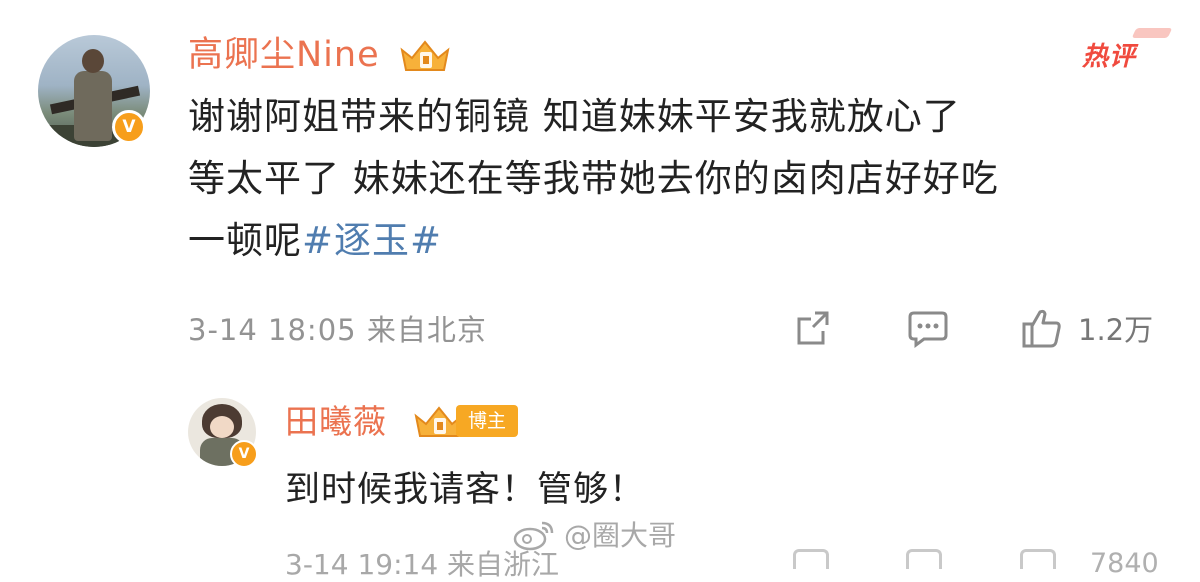 This screenshot has width=1200, height=582. What do you see at coordinates (336, 422) in the screenshot?
I see `reply-username: 田曦薇` at bounding box center [336, 422].